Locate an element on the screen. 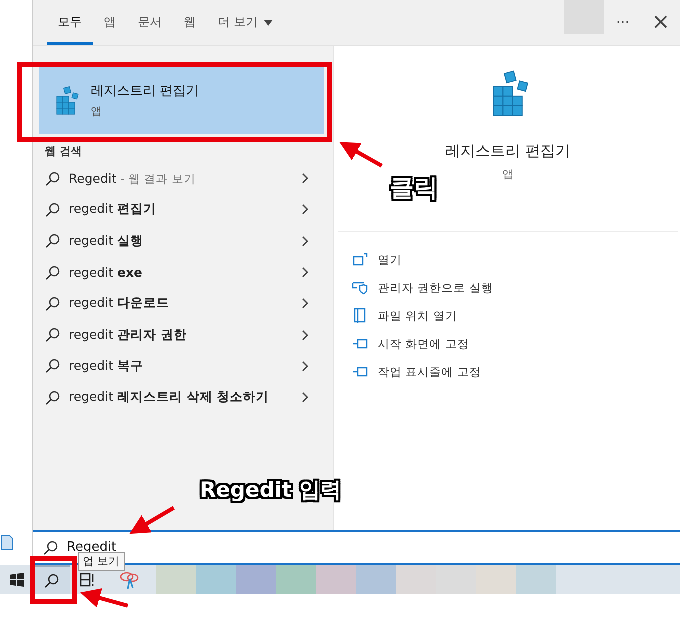 This screenshot has height=624, width=680. action-item: 작업 표시줄에 고정 is located at coordinates (516, 372).